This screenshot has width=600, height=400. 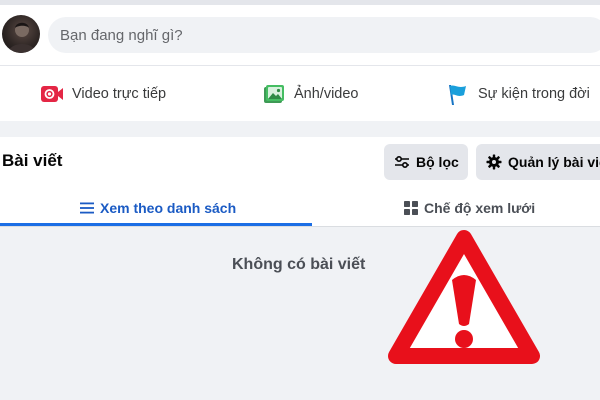 I want to click on live-video-button: Video trực tiếp, so click(x=103, y=94).